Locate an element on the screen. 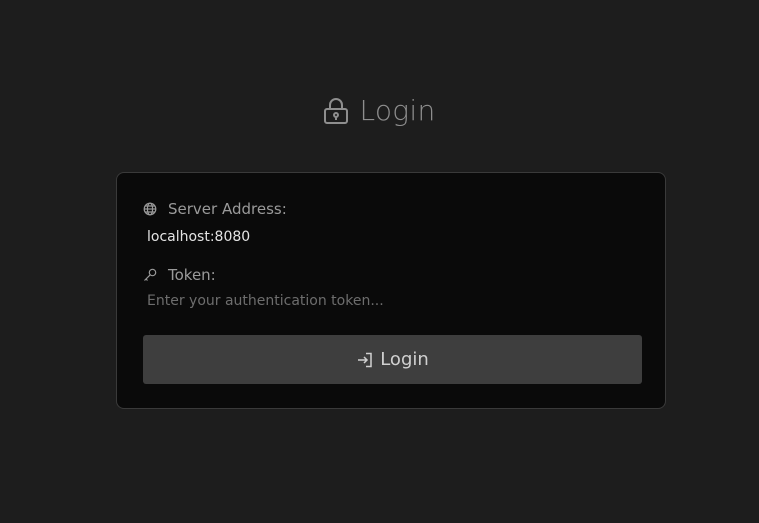 Image resolution: width=759 pixels, height=523 pixels. server-address-label: Server Address: is located at coordinates (215, 209).